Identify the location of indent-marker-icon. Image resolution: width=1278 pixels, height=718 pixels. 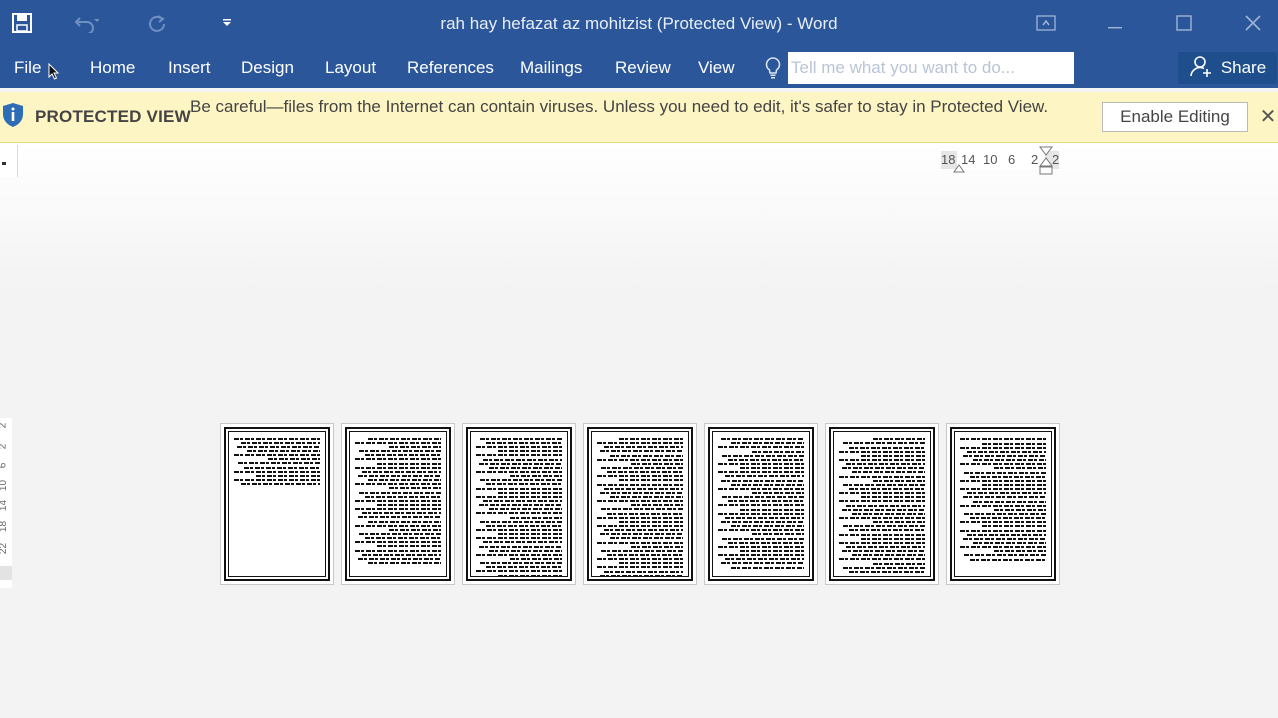
(959, 168).